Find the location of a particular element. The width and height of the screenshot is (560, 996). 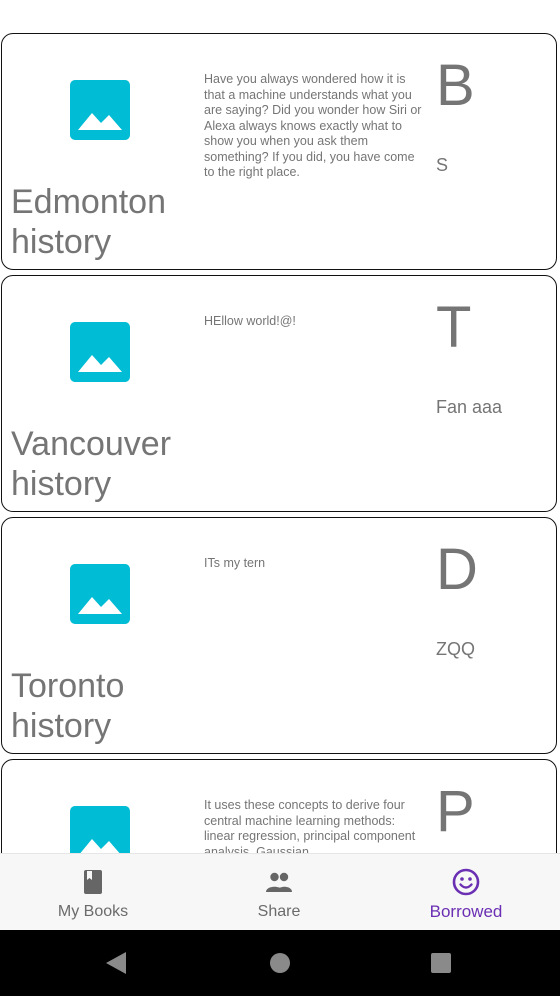

smiley-icon is located at coordinates (466, 882).